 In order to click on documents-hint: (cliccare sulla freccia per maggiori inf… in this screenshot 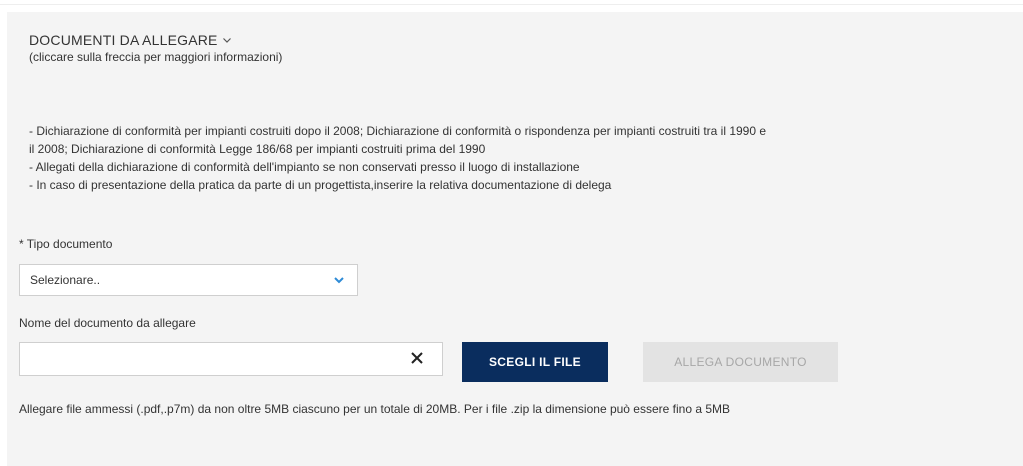, I will do `click(156, 57)`.